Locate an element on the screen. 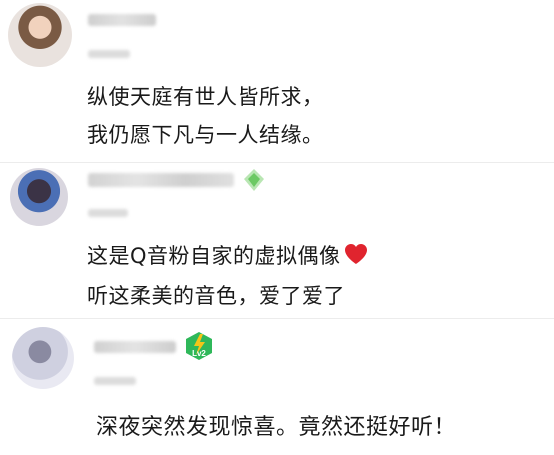 Image resolution: width=554 pixels, height=455 pixels. comment-text-line-1: 这是Q音粉自家的虚拟偶像 is located at coordinates (228, 257).